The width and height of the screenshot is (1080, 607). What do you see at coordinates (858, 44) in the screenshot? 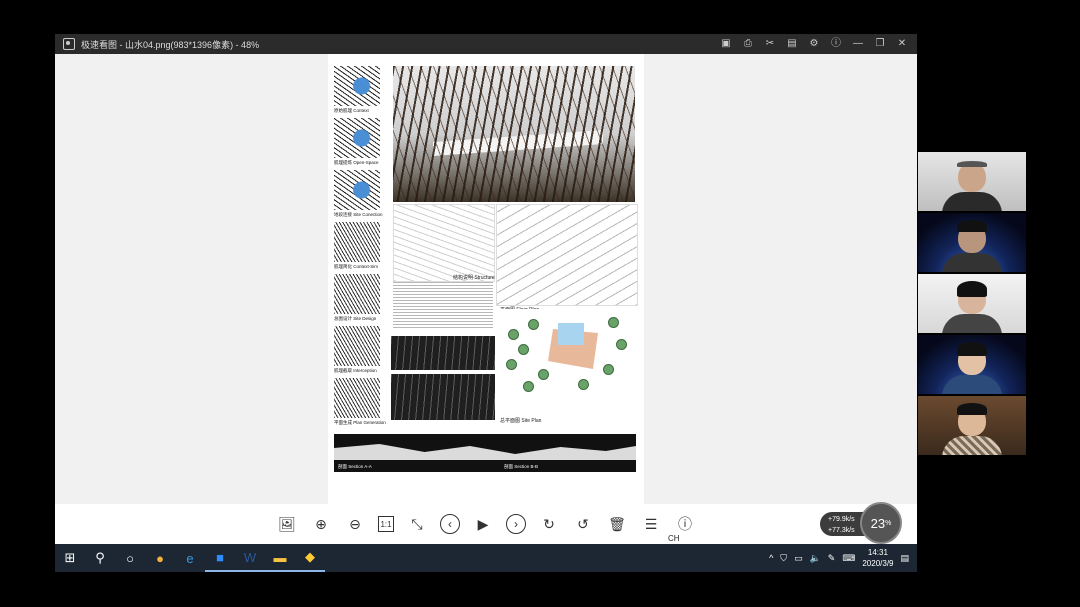
I see `minimize-icon: —` at bounding box center [858, 44].